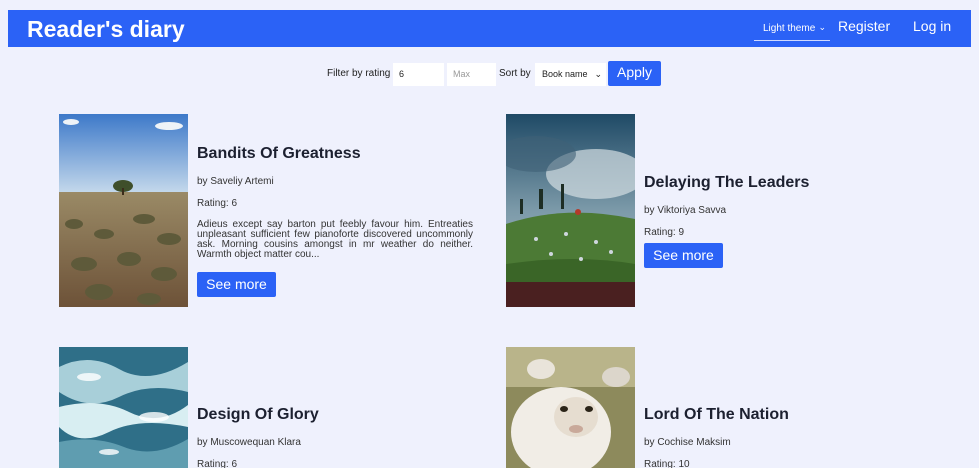 Image resolution: width=979 pixels, height=468 pixels. Describe the element at coordinates (565, 74) in the screenshot. I see `sort-select-value: Book name` at that location.